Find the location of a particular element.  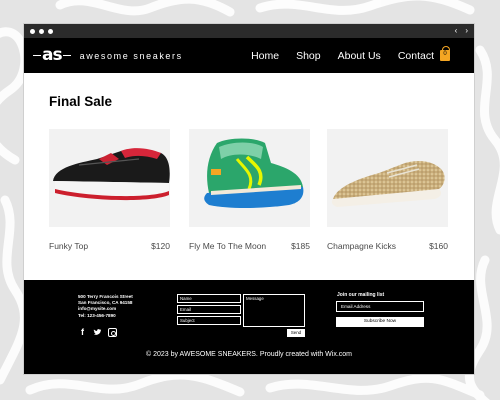

mailing-email-input: Email Address is located at coordinates (380, 306).